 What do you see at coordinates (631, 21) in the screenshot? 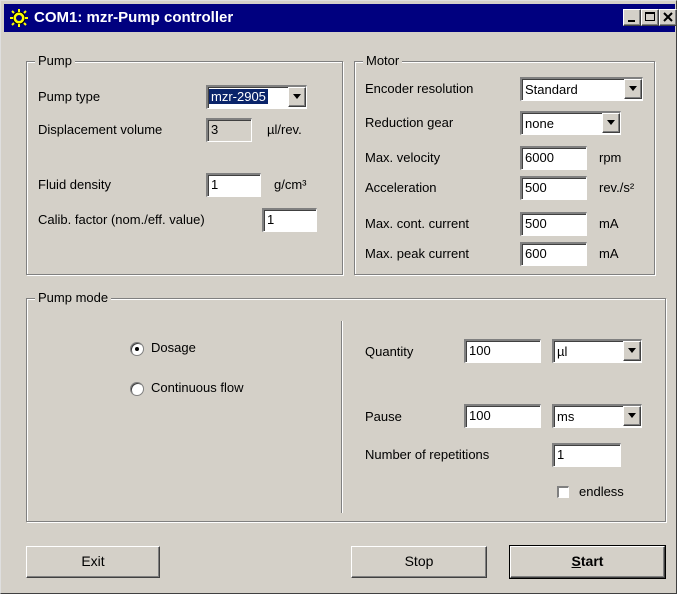
I see `minimize-icon` at bounding box center [631, 21].